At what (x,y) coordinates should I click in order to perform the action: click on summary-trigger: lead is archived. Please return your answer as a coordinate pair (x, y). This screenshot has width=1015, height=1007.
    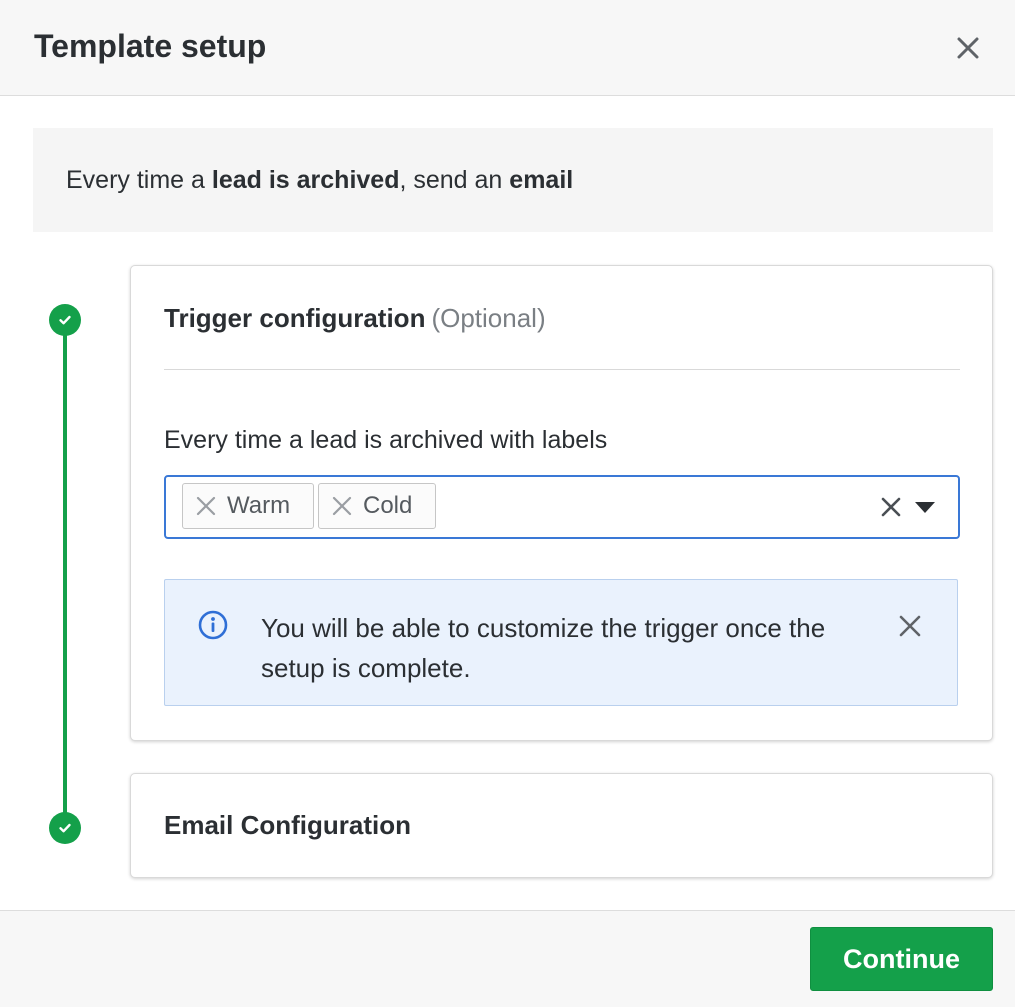
    Looking at the image, I should click on (305, 180).